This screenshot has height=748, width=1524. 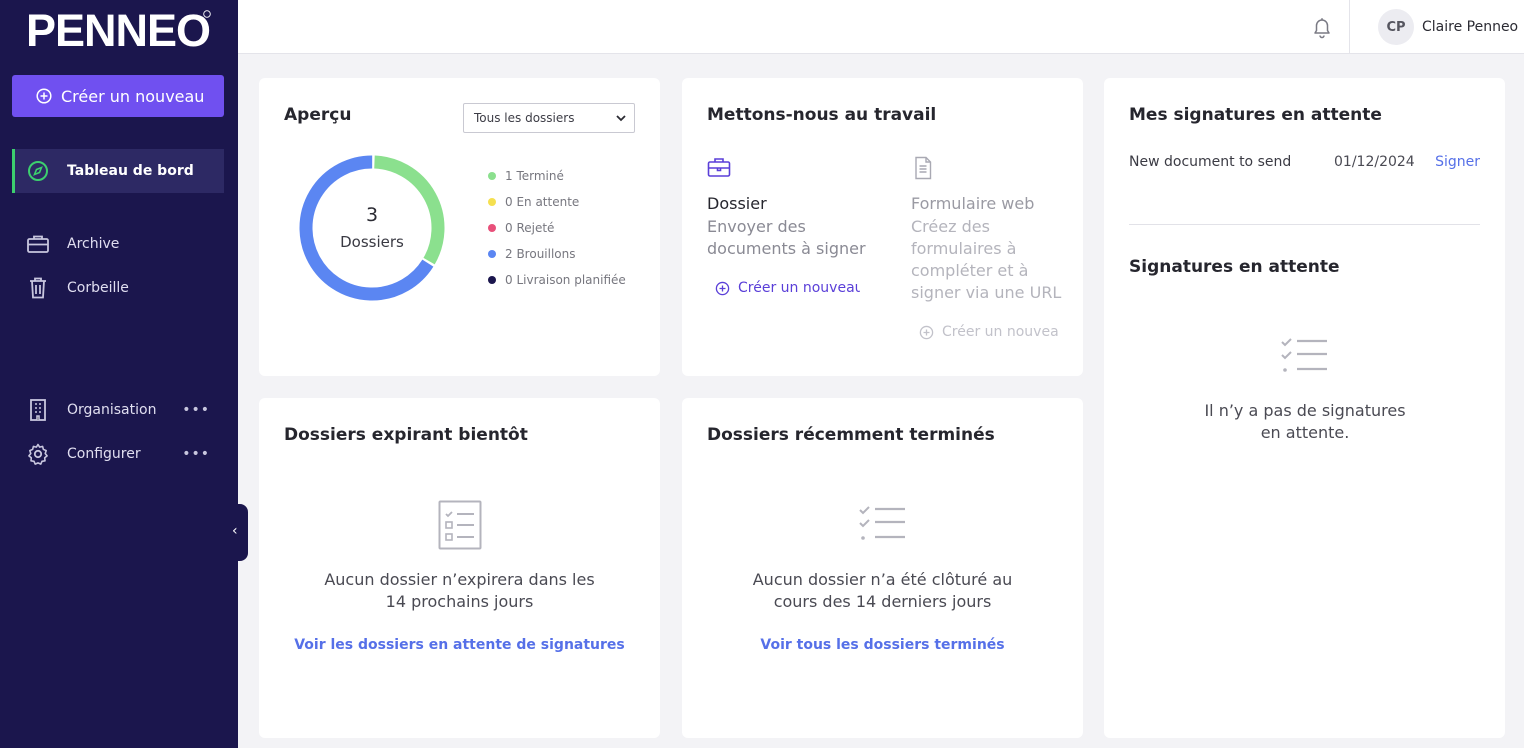 What do you see at coordinates (1304, 164) in the screenshot?
I see `signature-row: New document to send 01/12/2024 Signer` at bounding box center [1304, 164].